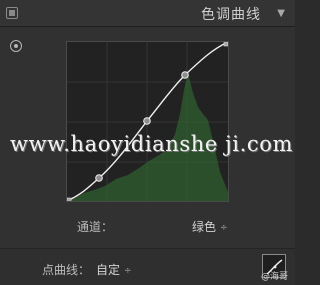  What do you see at coordinates (147, 266) in the screenshot?
I see `point-curve-bar: 点曲线： 自定 ÷ @海哥` at bounding box center [147, 266].